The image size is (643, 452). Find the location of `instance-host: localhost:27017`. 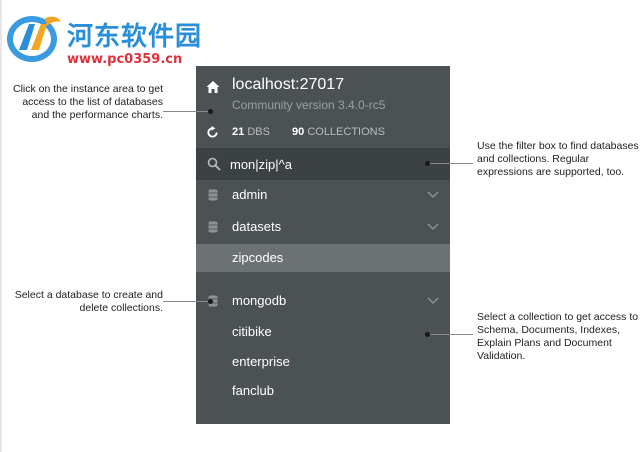

instance-host: localhost:27017 is located at coordinates (288, 84).